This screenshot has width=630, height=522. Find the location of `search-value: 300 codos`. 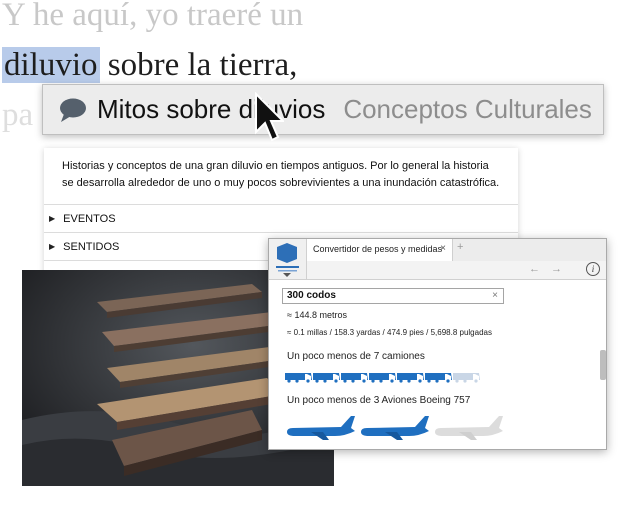

search-value: 300 codos is located at coordinates (311, 295).